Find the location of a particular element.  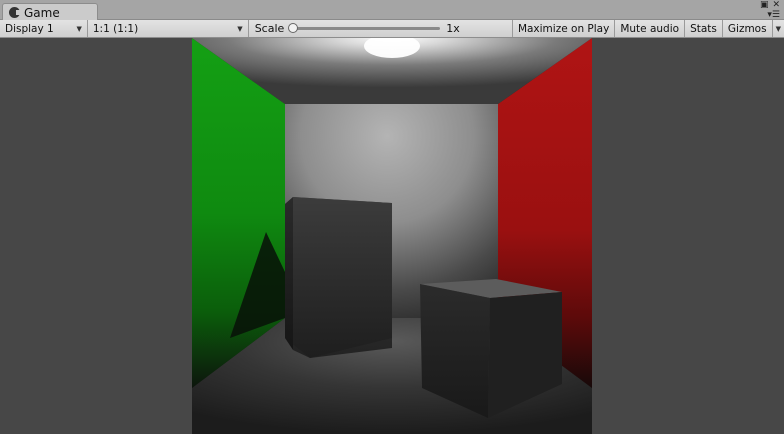

close-icon: ✕ is located at coordinates (776, 5).